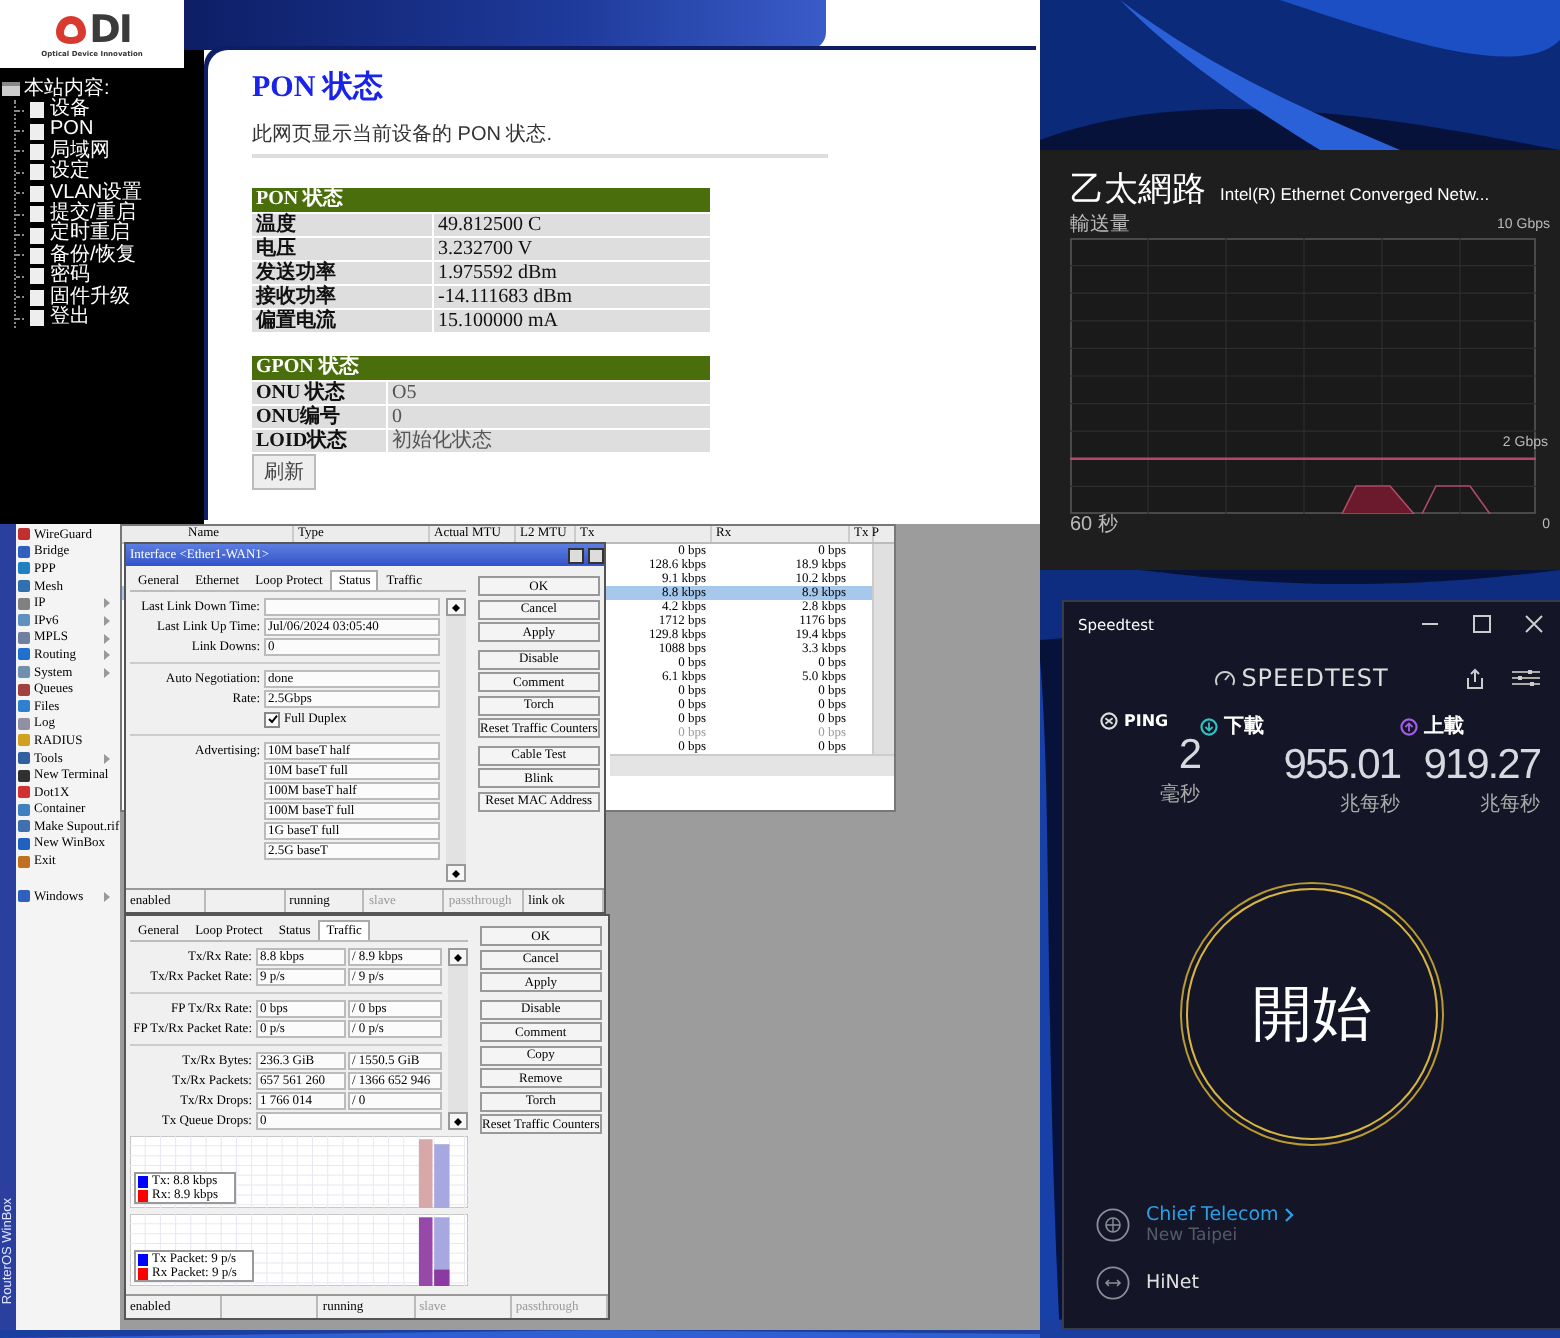  What do you see at coordinates (319, 441) in the screenshot?
I see `table-cell: LOID状态` at bounding box center [319, 441].